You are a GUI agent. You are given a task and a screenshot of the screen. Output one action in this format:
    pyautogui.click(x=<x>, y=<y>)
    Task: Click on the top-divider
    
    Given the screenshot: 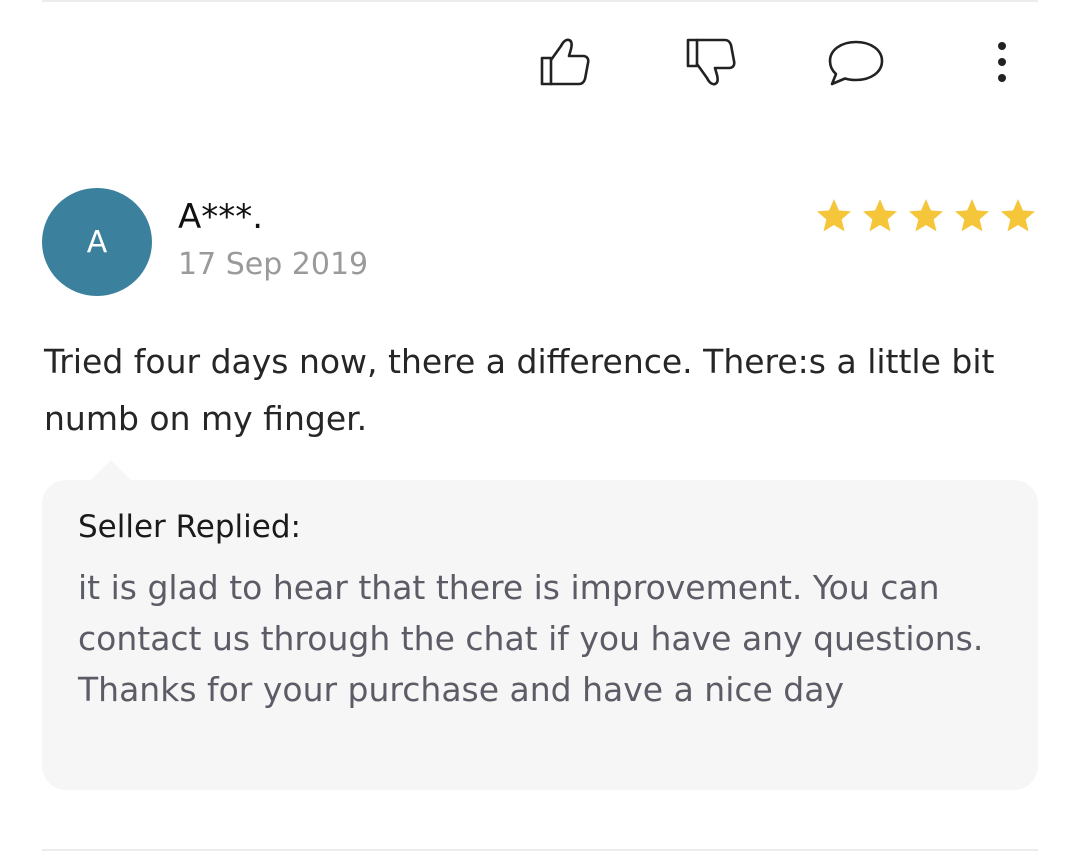 What is the action you would take?
    pyautogui.click(x=540, y=1)
    